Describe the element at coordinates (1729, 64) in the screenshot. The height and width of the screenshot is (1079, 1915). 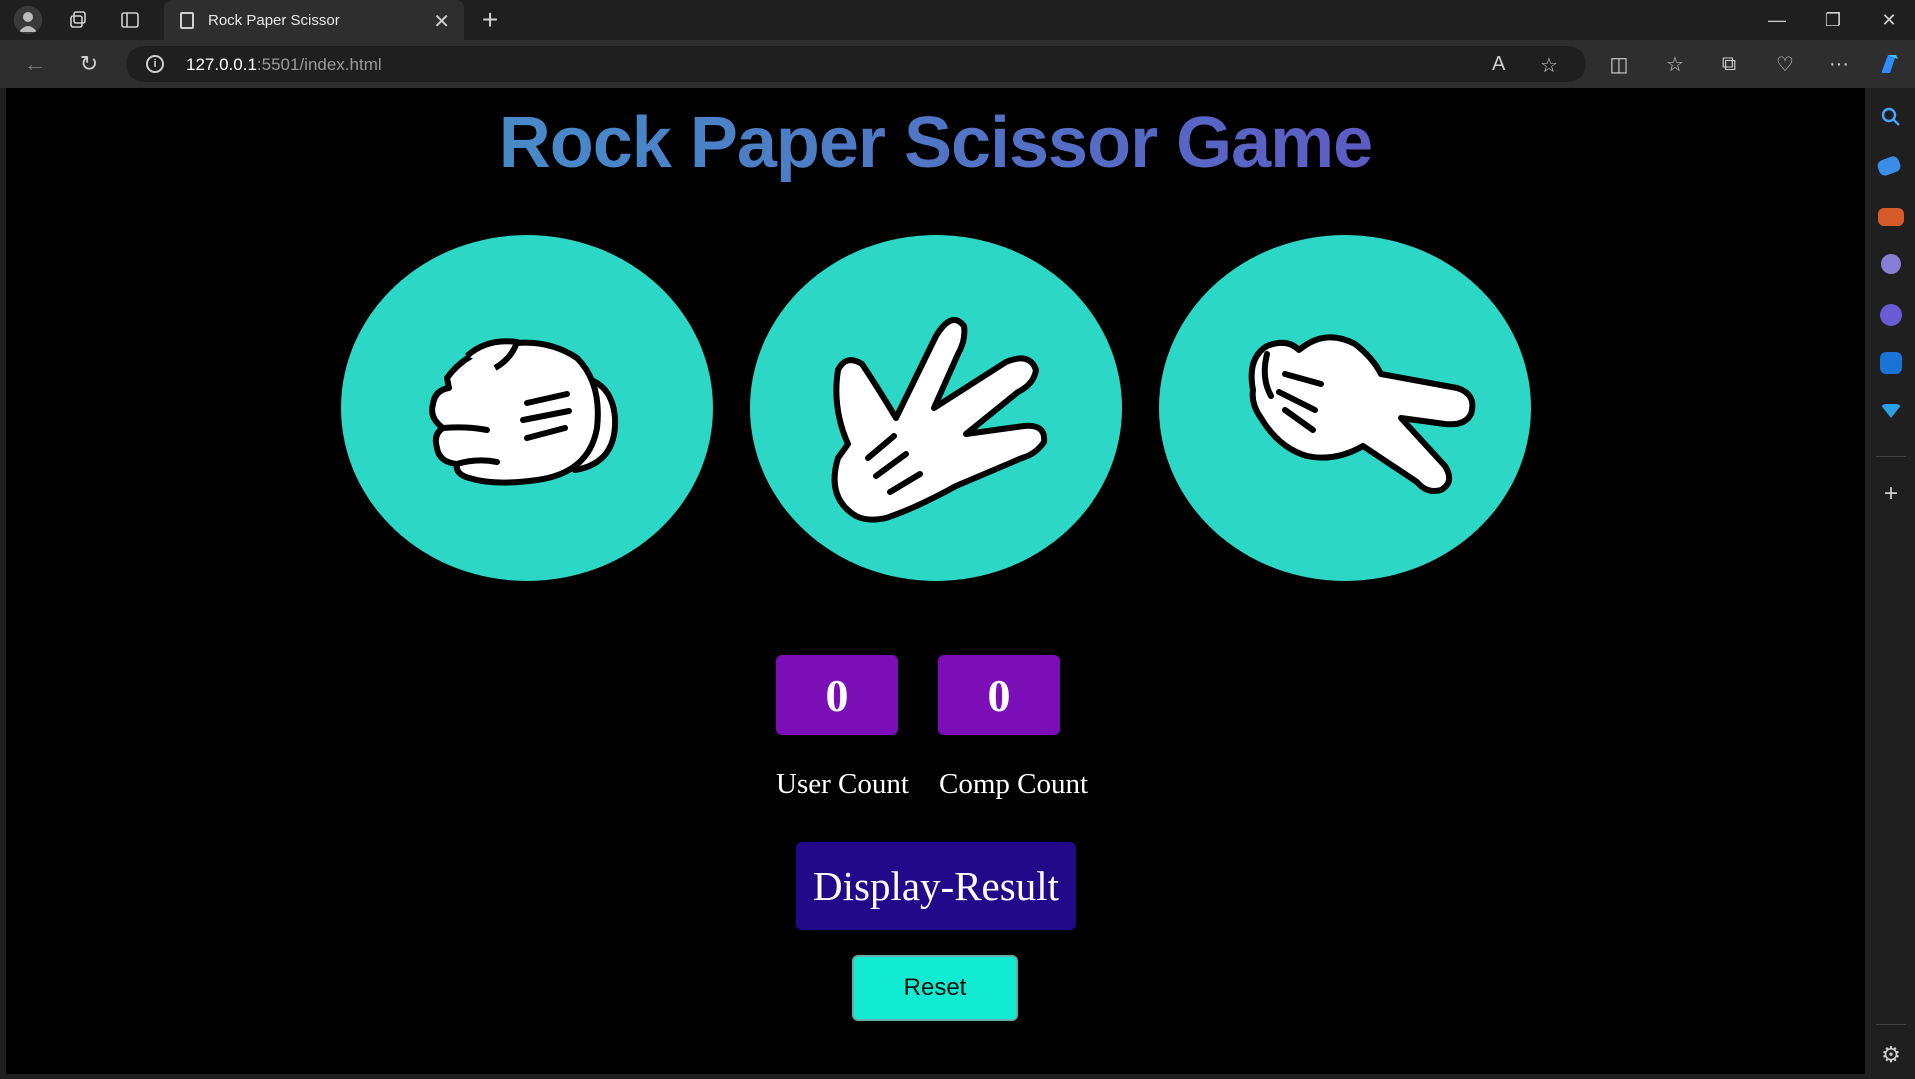
I see `collections-icon: ⧉` at that location.